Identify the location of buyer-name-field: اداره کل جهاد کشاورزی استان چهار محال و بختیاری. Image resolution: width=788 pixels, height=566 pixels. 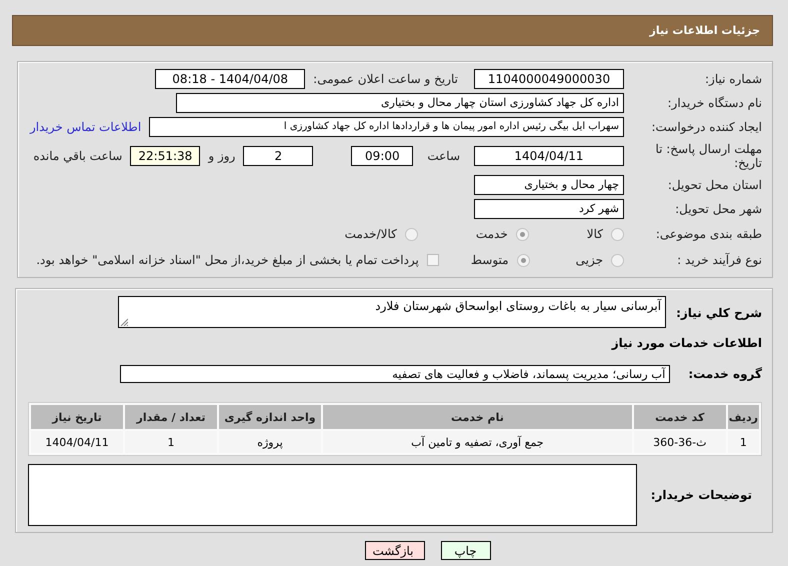
(400, 103).